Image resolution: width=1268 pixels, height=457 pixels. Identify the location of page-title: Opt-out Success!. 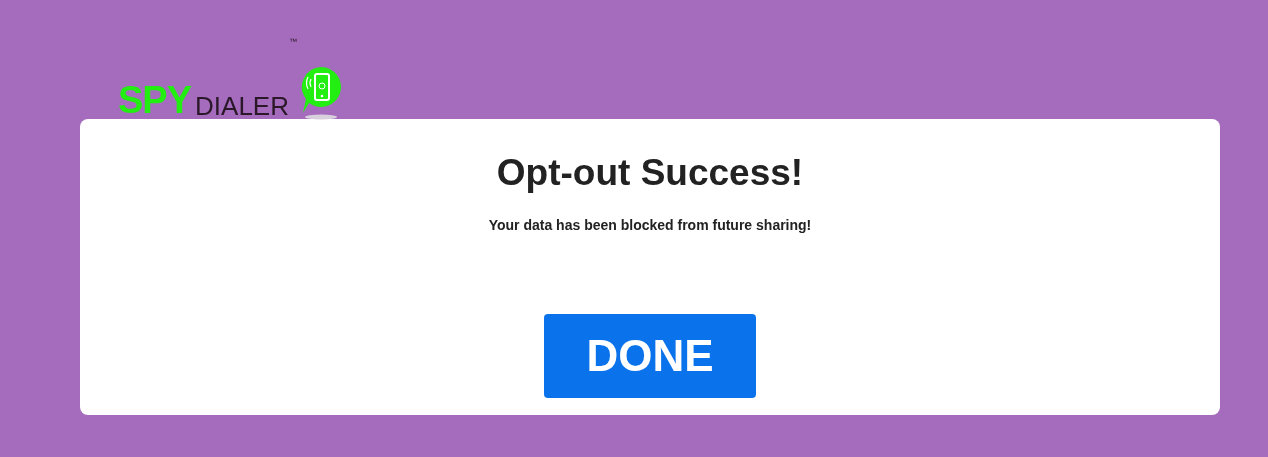
(650, 173).